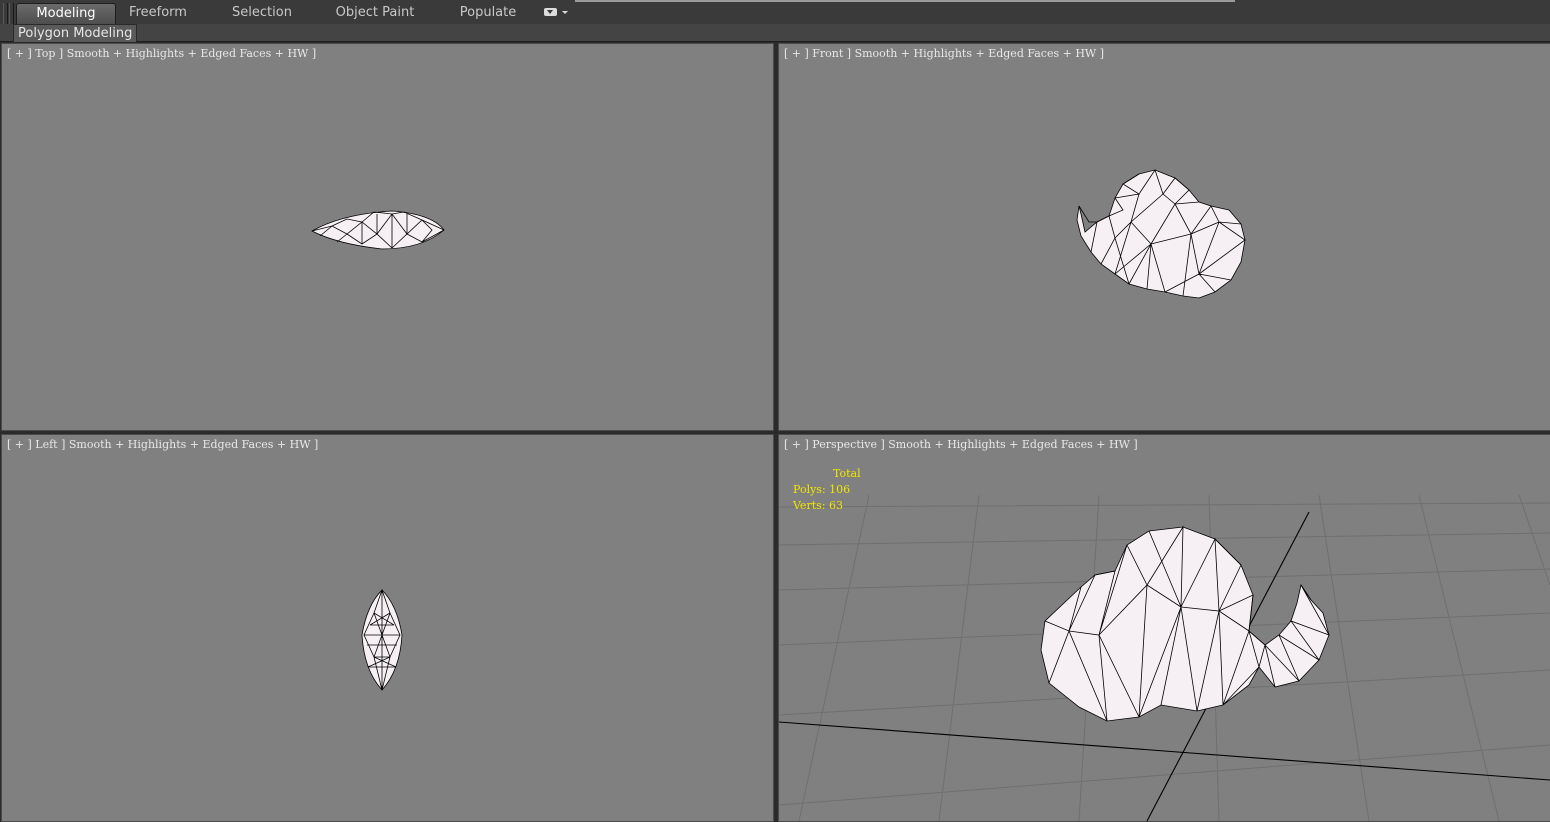  I want to click on polygon-modeling-toggle: Polygon Modeling, so click(75, 33).